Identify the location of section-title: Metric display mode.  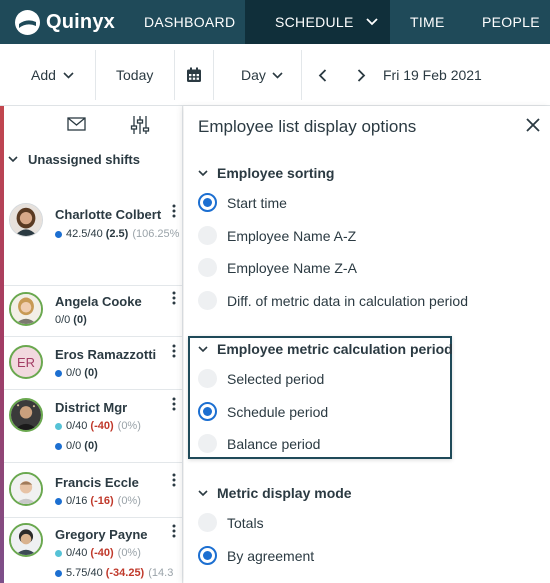
(284, 493).